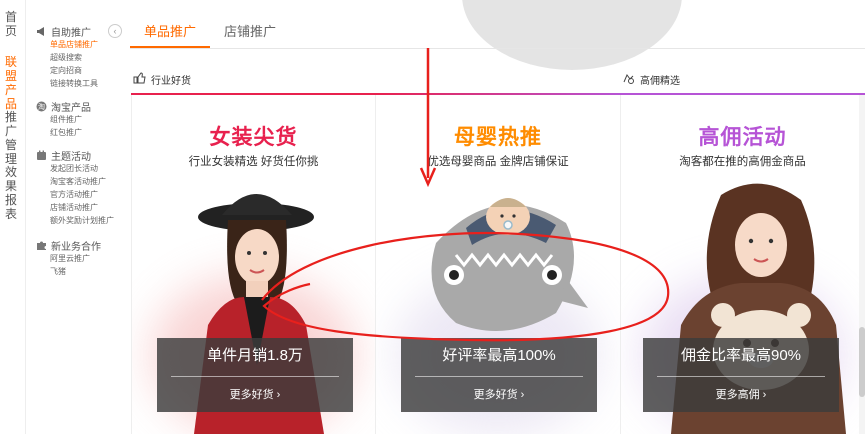  Describe the element at coordinates (498, 137) in the screenshot. I see `card-title: 母婴热推` at that location.